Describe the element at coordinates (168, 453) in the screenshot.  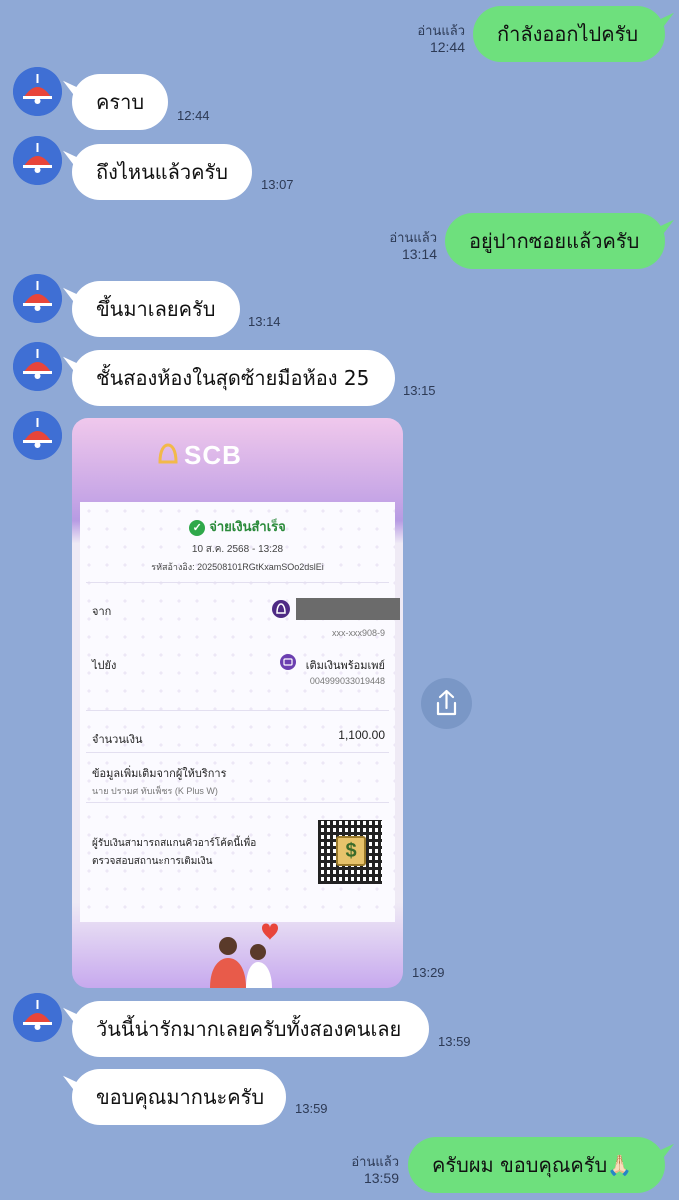
I see `scb-logo-icon` at that location.